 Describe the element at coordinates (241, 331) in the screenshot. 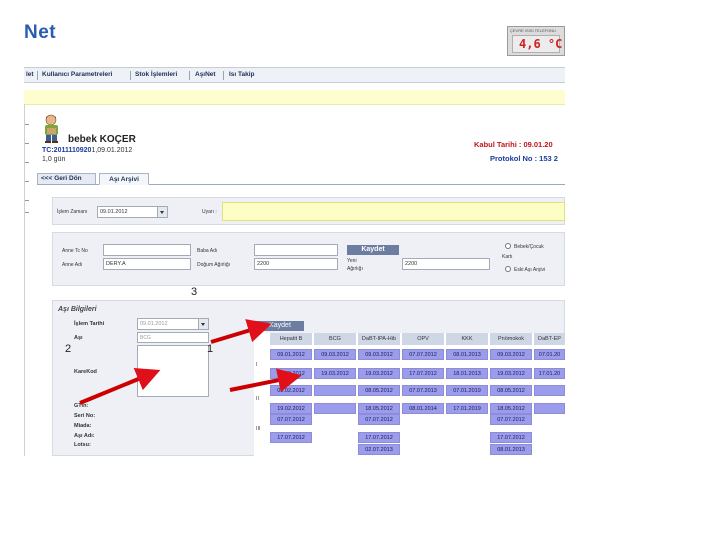

I see `arrow-3-to-save` at that location.